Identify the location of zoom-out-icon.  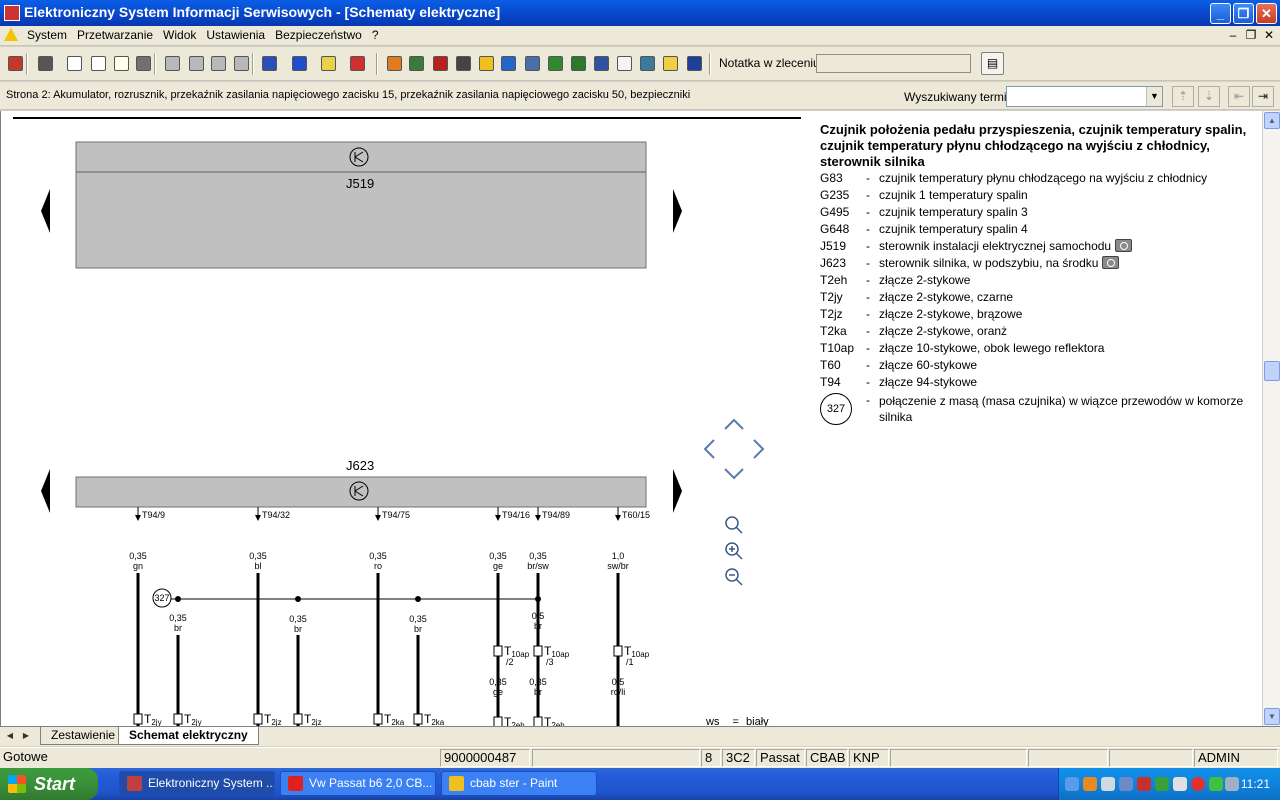
(734, 577).